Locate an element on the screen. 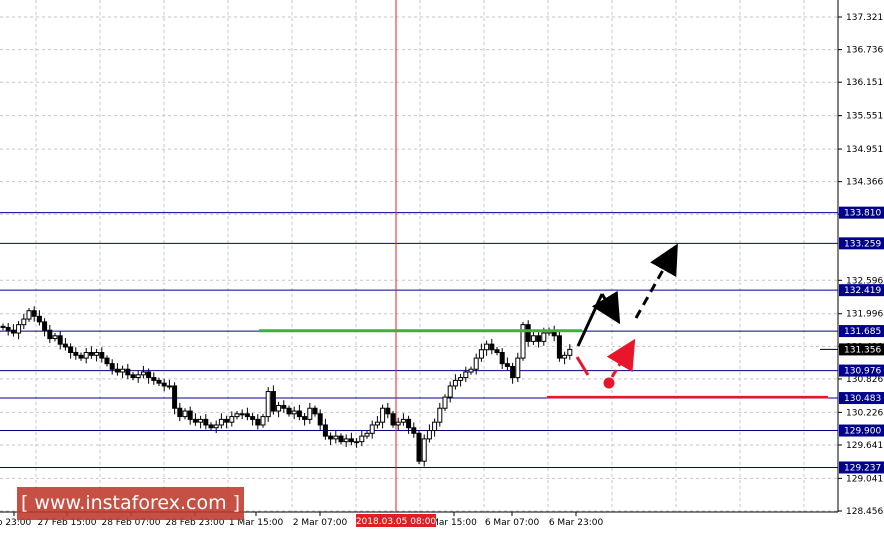 Image resolution: width=884 pixels, height=537 pixels. y-tick-label: 129.641 is located at coordinates (864, 446).